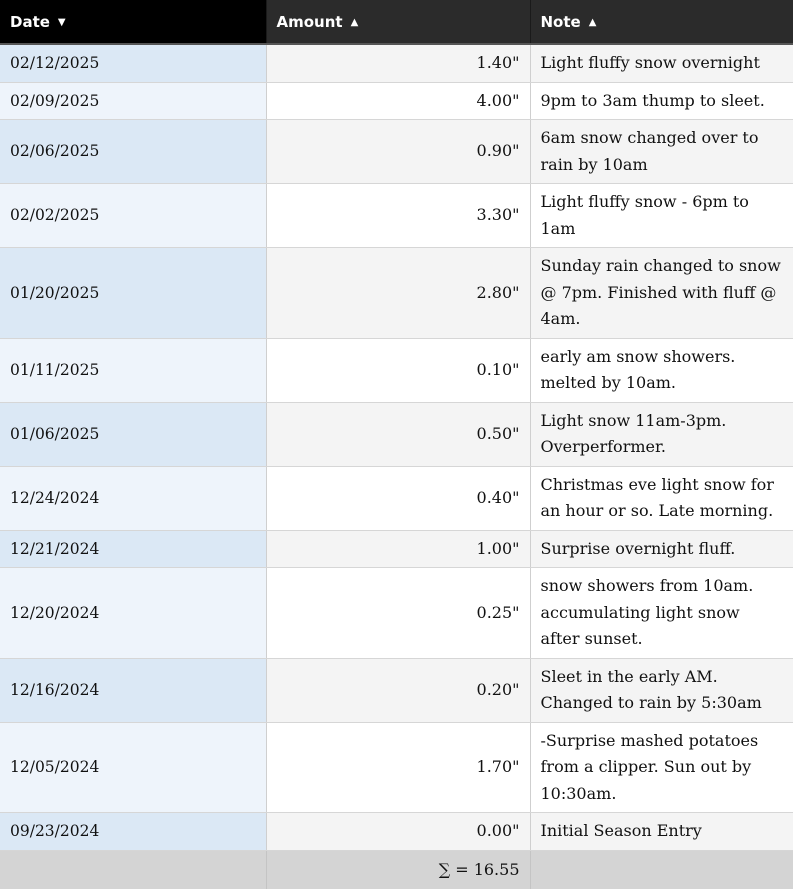  What do you see at coordinates (661, 434) in the screenshot?
I see `note-cell: Light snow 11am-3pm. Overperformer.` at bounding box center [661, 434].